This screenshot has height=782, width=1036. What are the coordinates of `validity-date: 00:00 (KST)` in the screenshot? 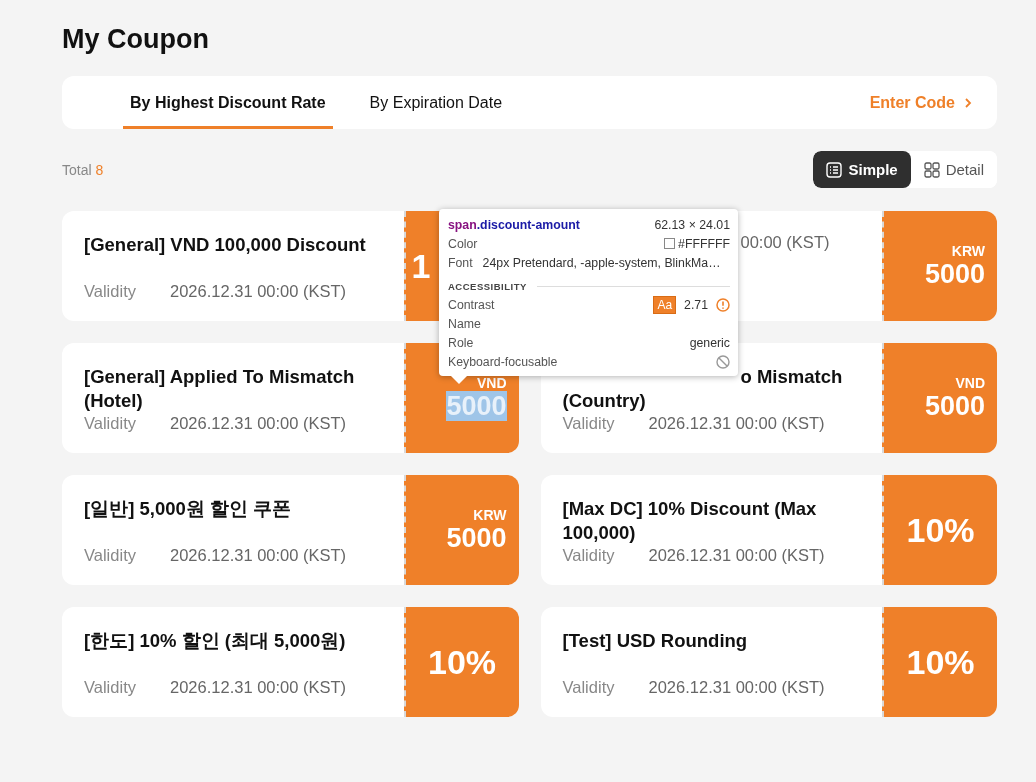 It's located at (785, 242).